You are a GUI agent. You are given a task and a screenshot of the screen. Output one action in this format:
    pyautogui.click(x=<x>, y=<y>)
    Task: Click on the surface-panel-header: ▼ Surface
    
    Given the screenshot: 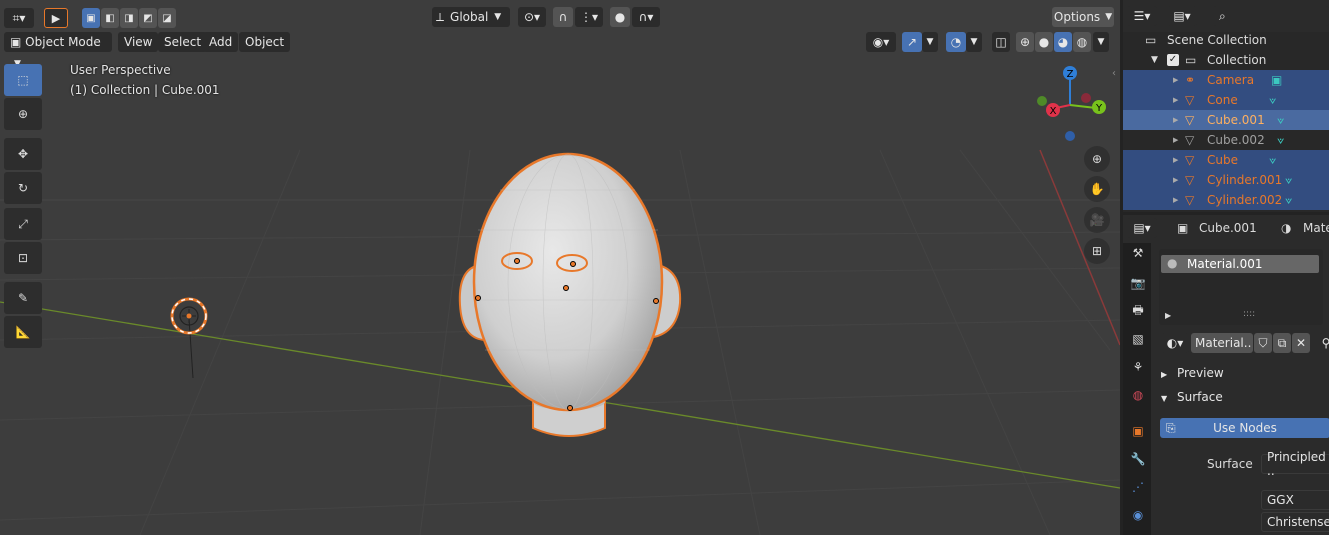 What is the action you would take?
    pyautogui.click(x=1192, y=397)
    